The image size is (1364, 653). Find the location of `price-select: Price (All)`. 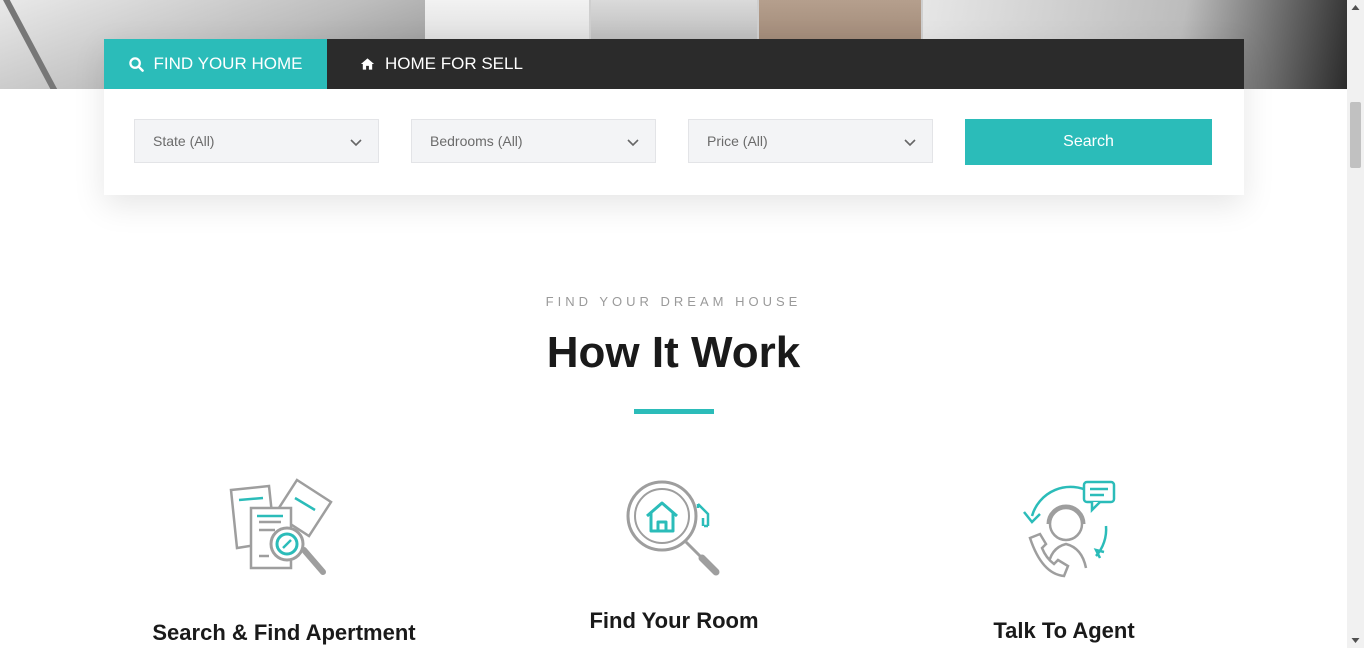

price-select: Price (All) is located at coordinates (810, 141).